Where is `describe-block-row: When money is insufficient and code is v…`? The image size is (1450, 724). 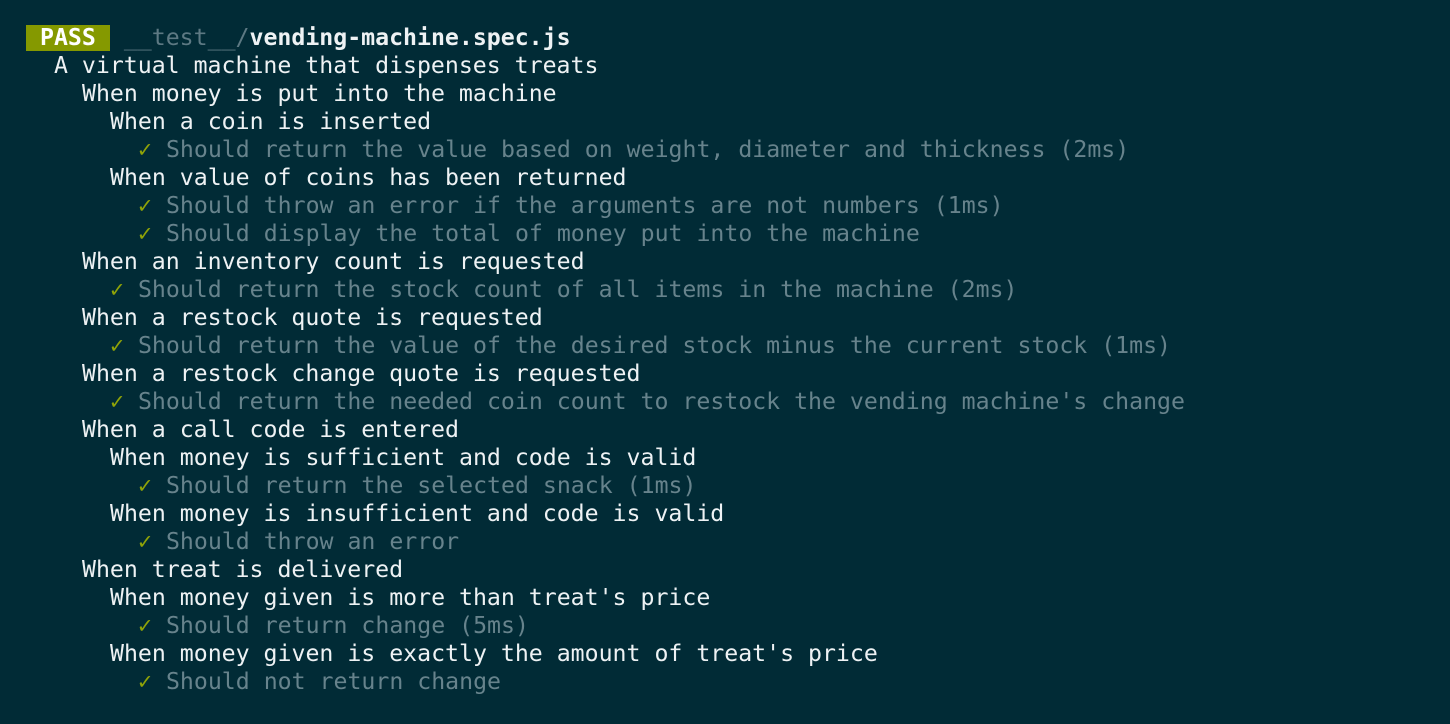 describe-block-row: When money is insufficient and code is v… is located at coordinates (731, 514).